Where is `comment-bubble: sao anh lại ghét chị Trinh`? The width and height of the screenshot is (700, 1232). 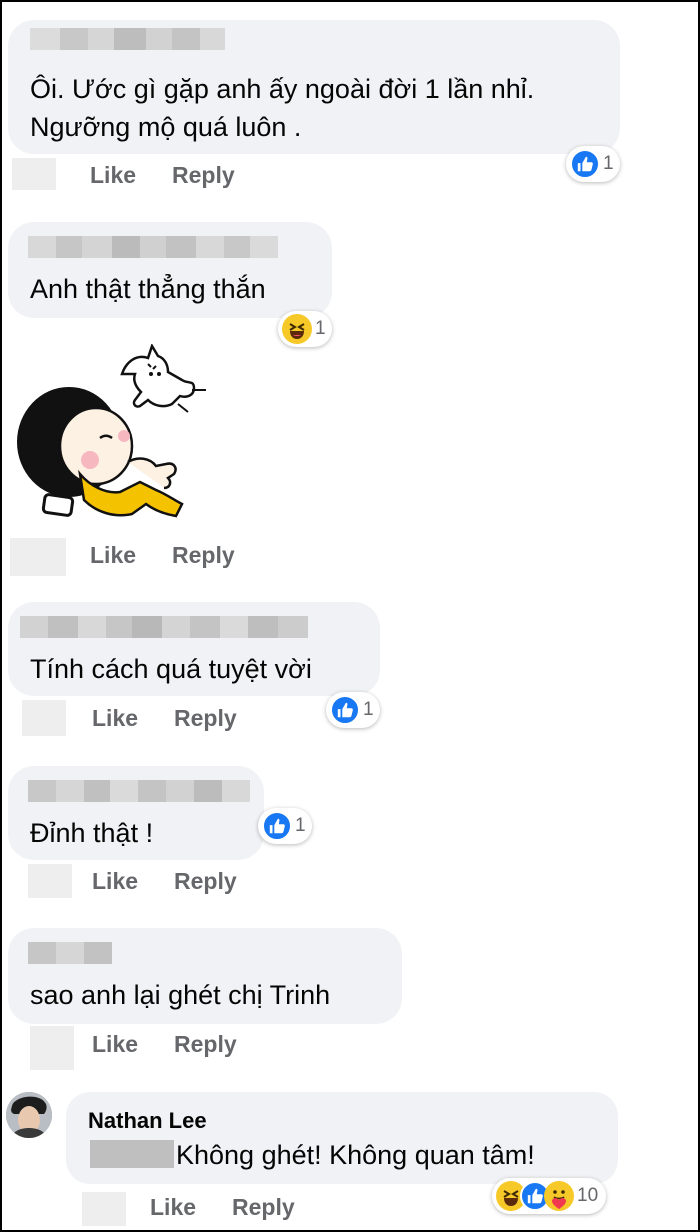
comment-bubble: sao anh lại ghét chị Trinh is located at coordinates (205, 976).